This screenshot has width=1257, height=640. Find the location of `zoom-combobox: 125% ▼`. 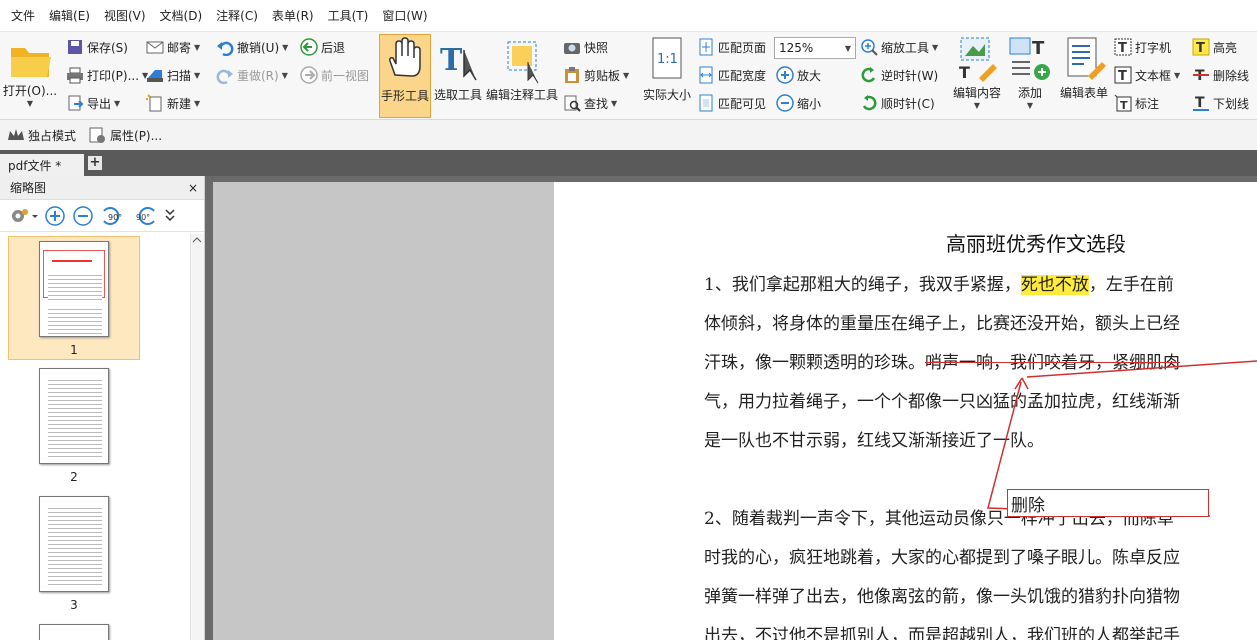

zoom-combobox: 125% ▼ is located at coordinates (815, 48).